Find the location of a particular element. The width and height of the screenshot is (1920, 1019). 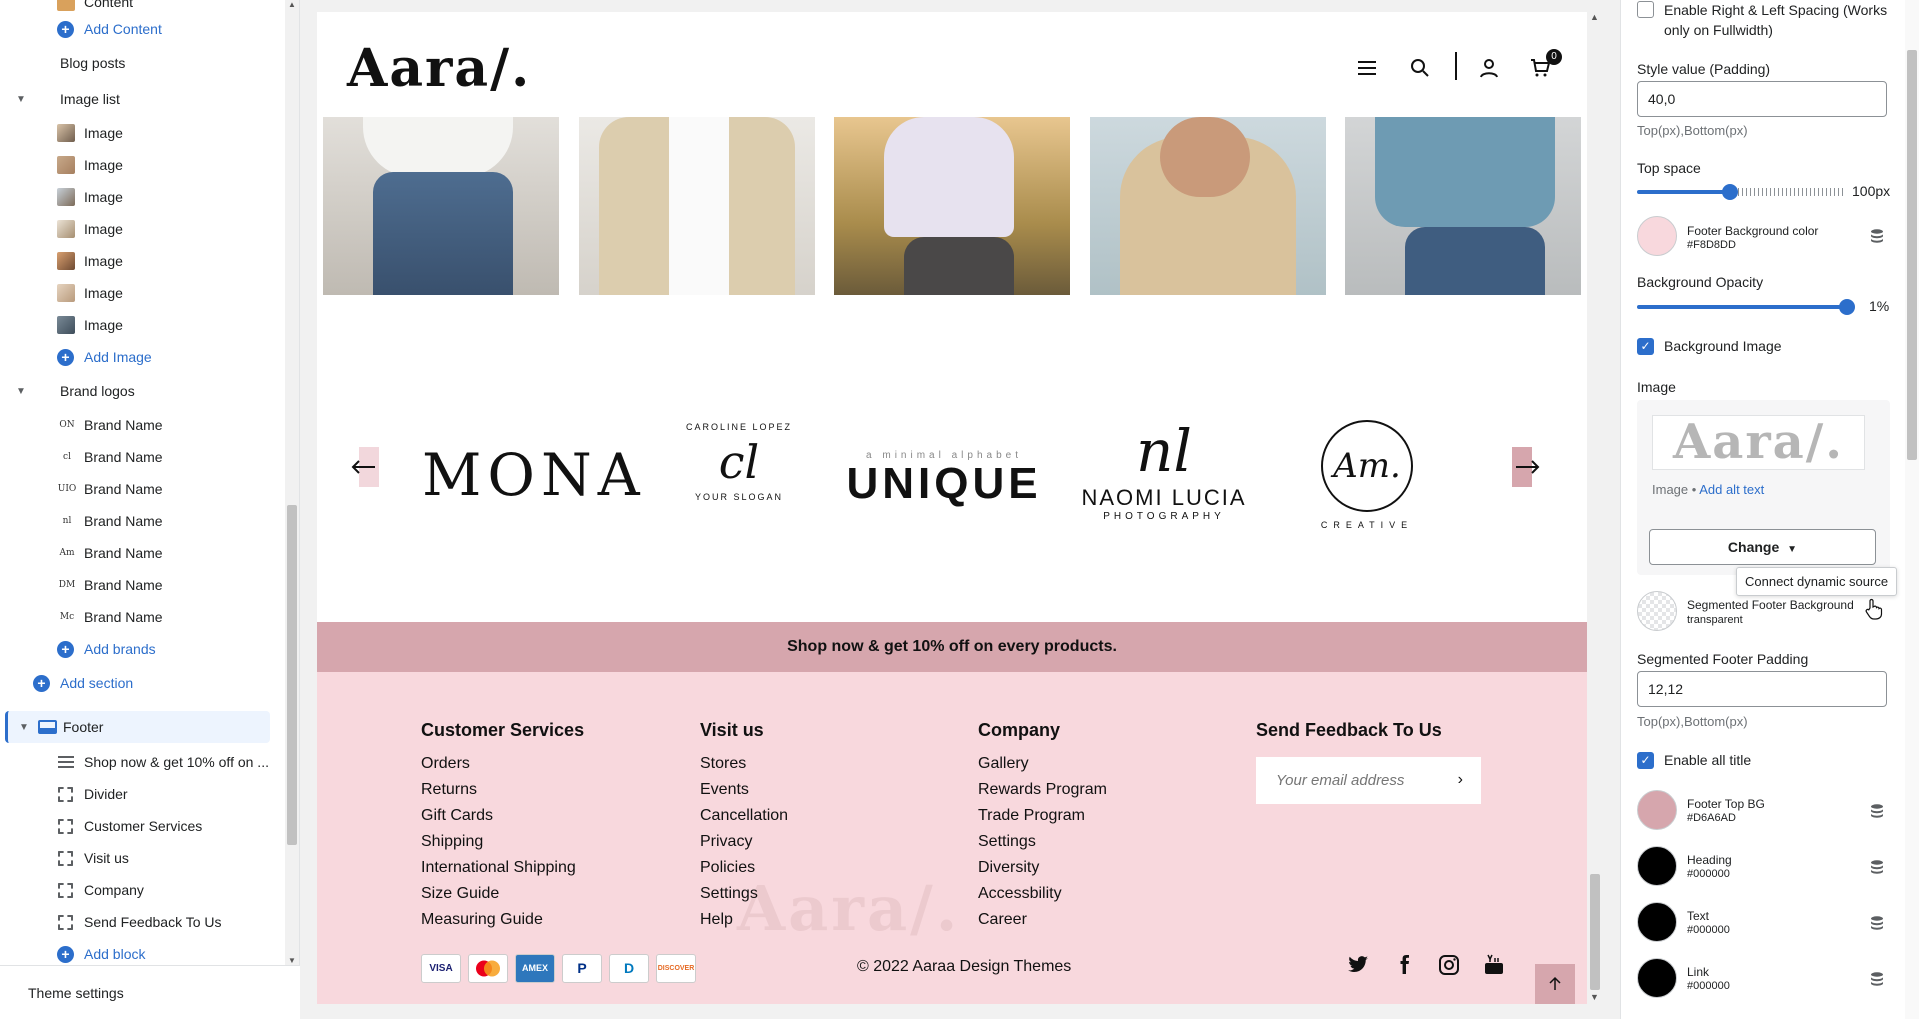

tree-block-feedback: Send Feedback To Us is located at coordinates (140, 922).